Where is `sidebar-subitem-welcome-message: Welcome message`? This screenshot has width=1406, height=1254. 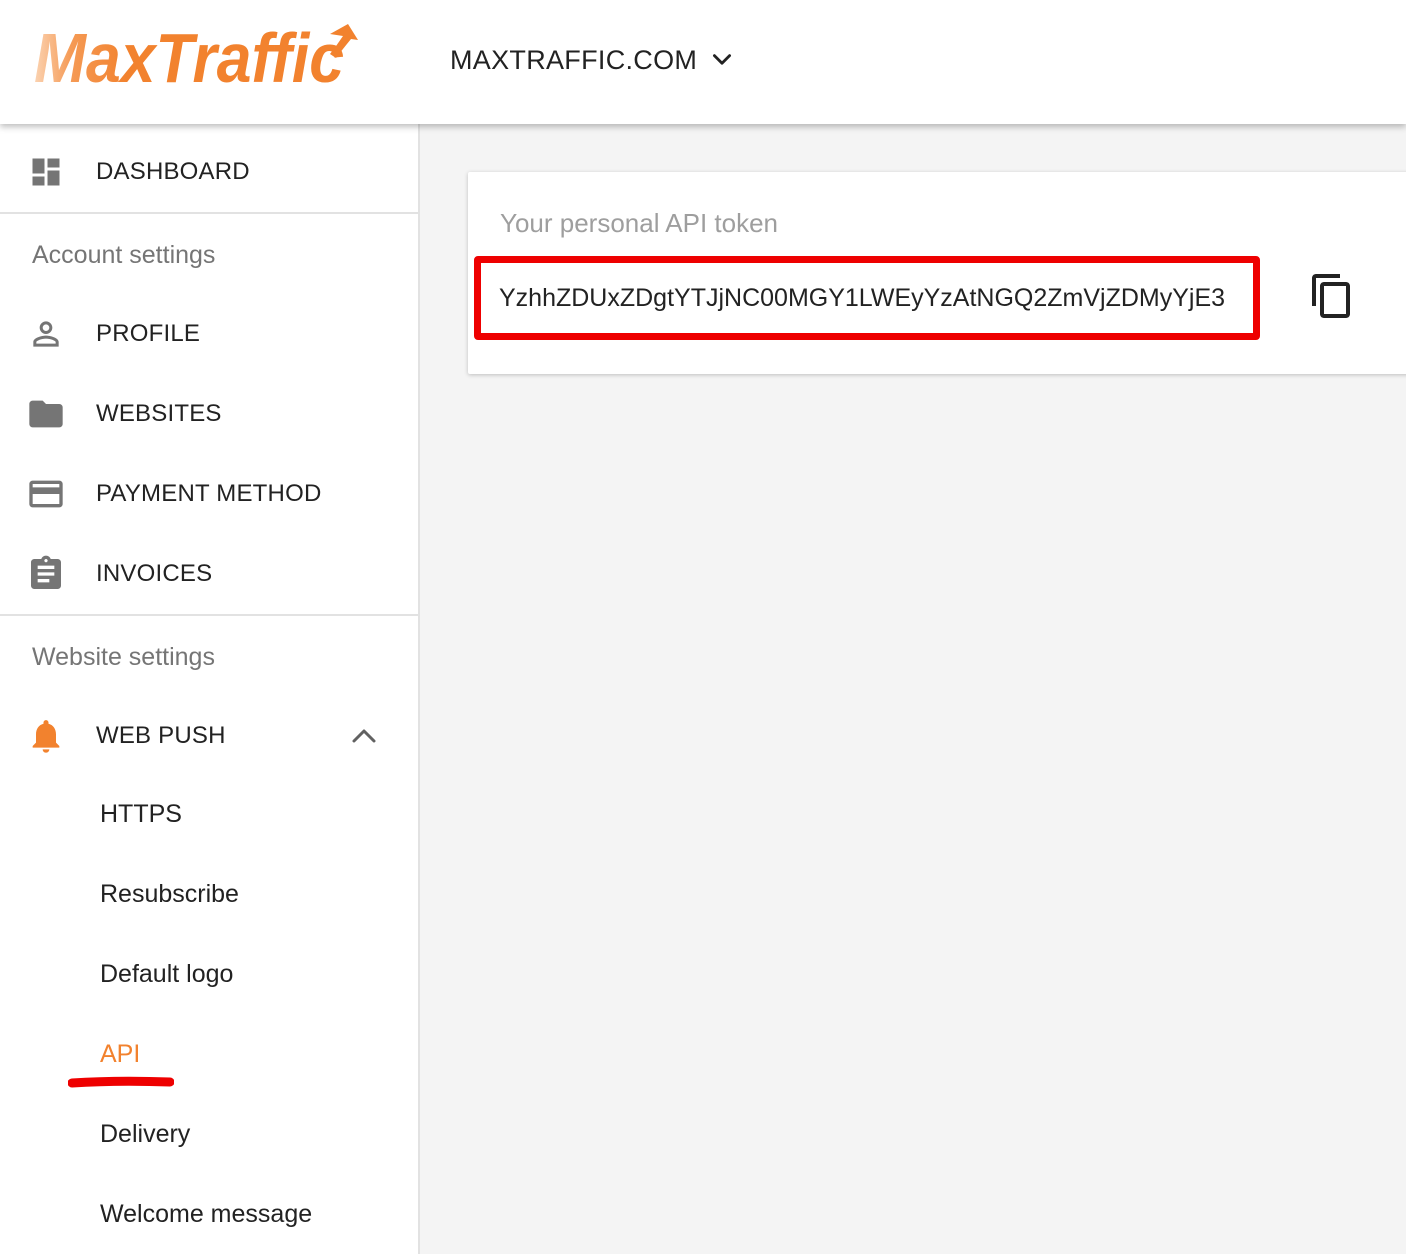 sidebar-subitem-welcome-message: Welcome message is located at coordinates (206, 1214).